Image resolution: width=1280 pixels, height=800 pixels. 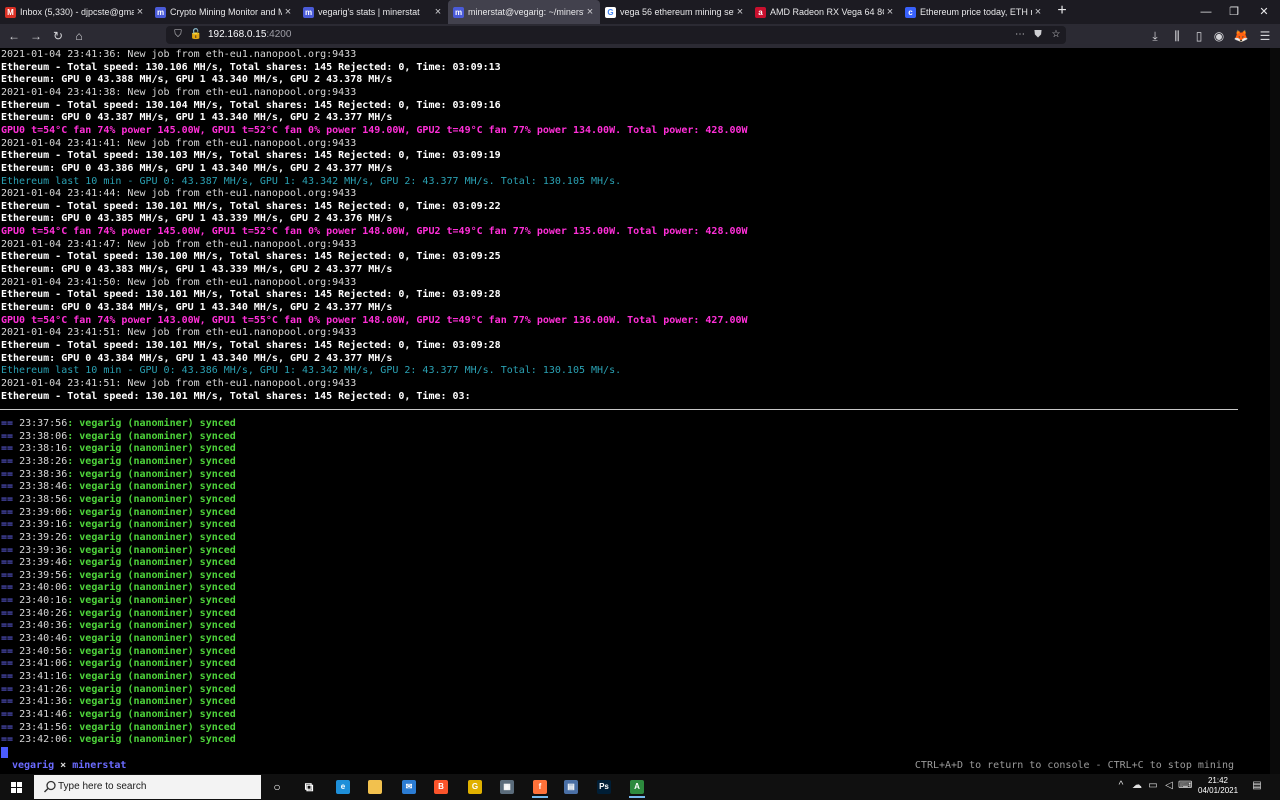 What do you see at coordinates (279, 34) in the screenshot?
I see `url-port: :4200` at bounding box center [279, 34].